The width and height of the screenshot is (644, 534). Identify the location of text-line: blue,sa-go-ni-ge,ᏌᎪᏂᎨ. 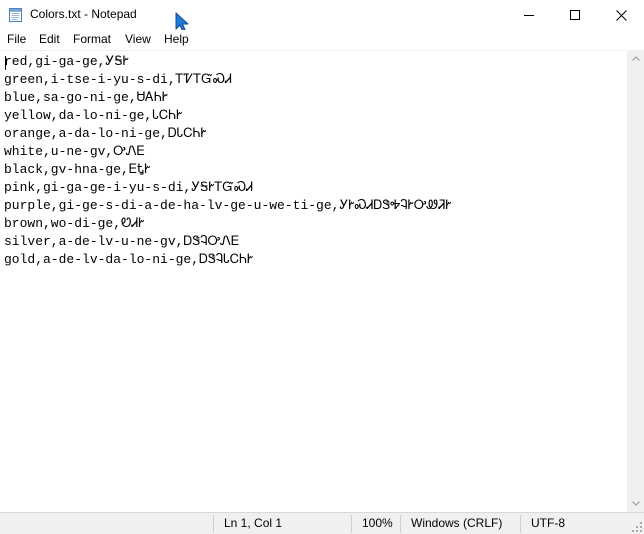
(228, 98).